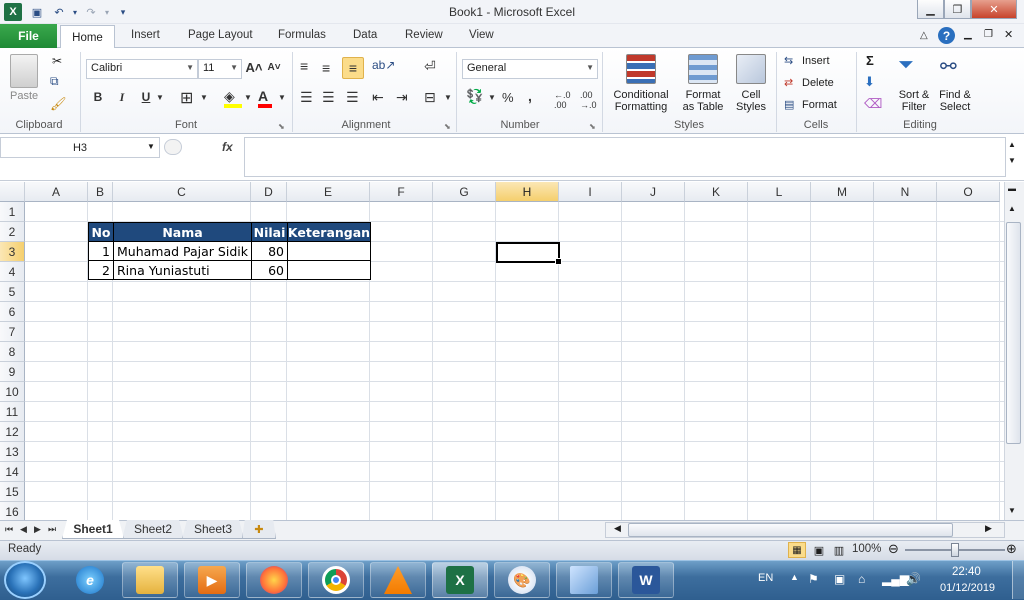 This screenshot has height=600, width=1024. What do you see at coordinates (751, 101) in the screenshot?
I see `cell-styles-button: Cell Styles` at bounding box center [751, 101].